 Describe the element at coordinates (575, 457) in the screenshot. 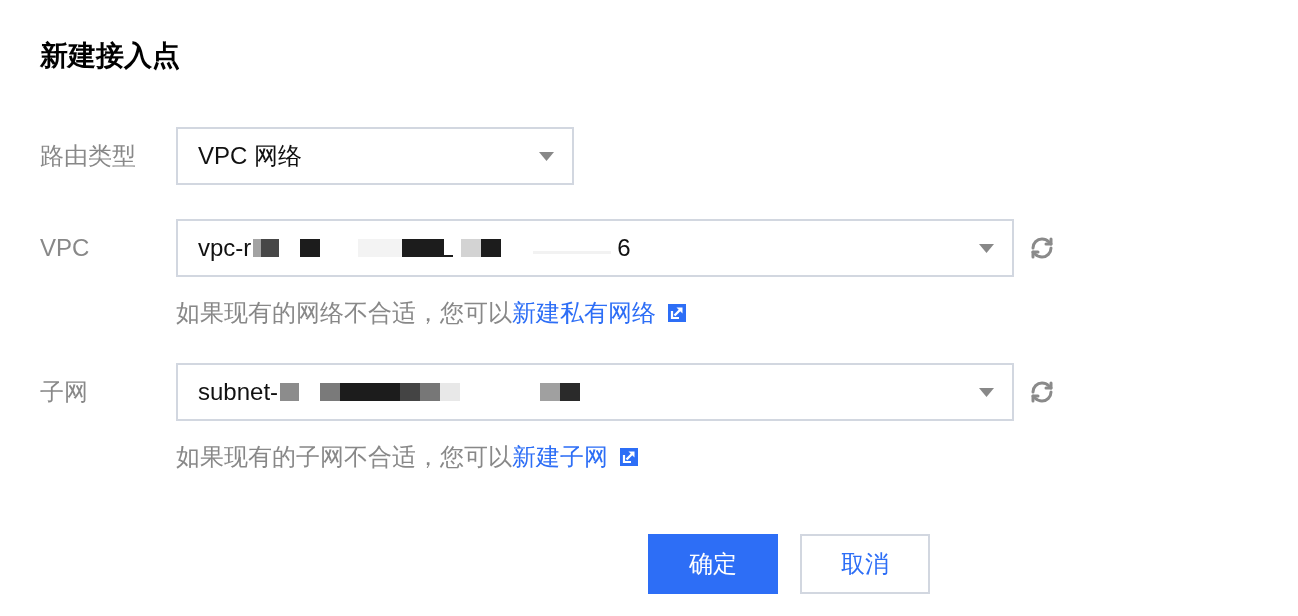

I see `create-link: 新建子网` at that location.